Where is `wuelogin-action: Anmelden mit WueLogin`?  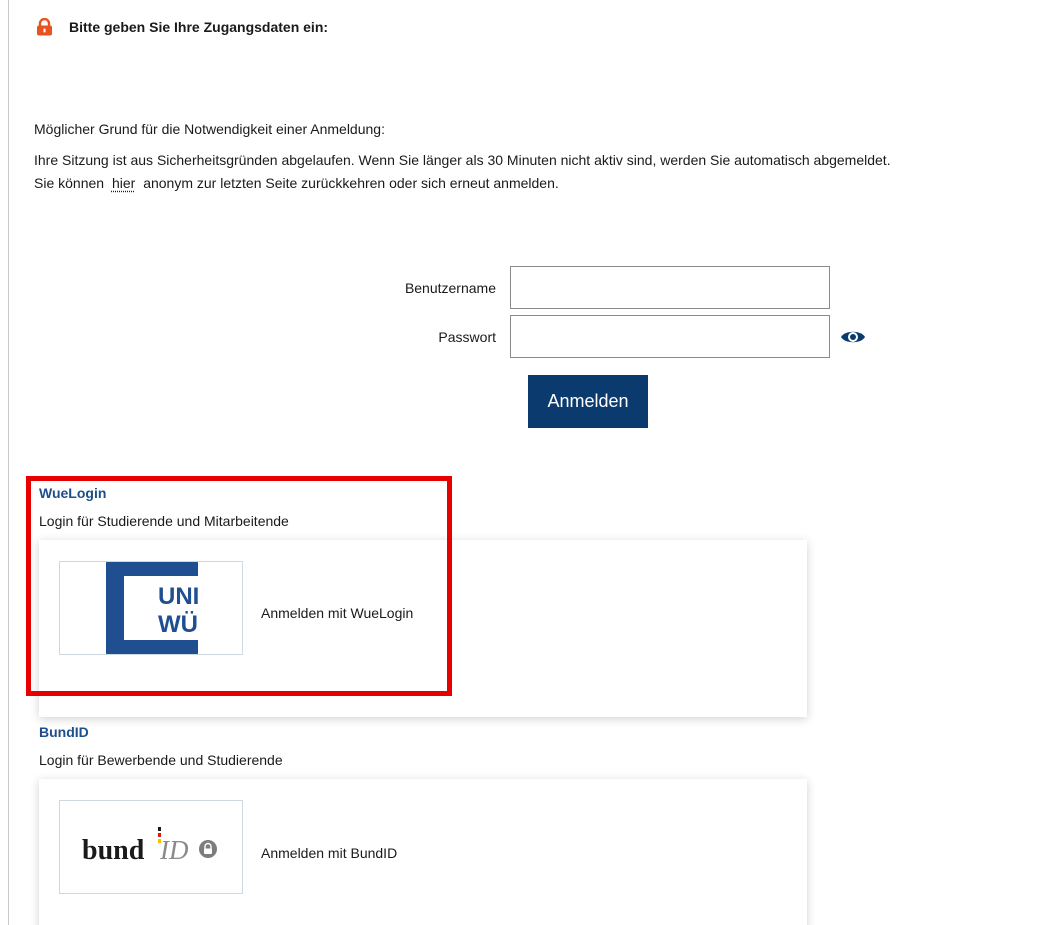 wuelogin-action: Anmelden mit WueLogin is located at coordinates (337, 613).